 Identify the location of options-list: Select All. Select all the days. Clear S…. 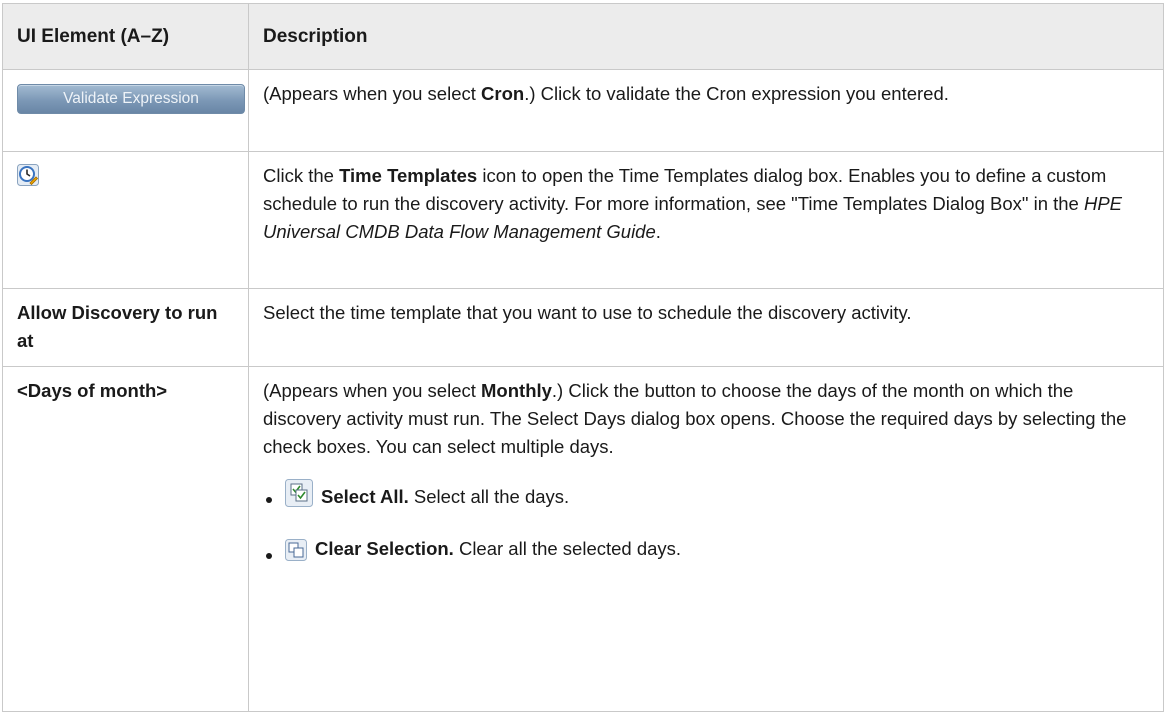
(706, 524).